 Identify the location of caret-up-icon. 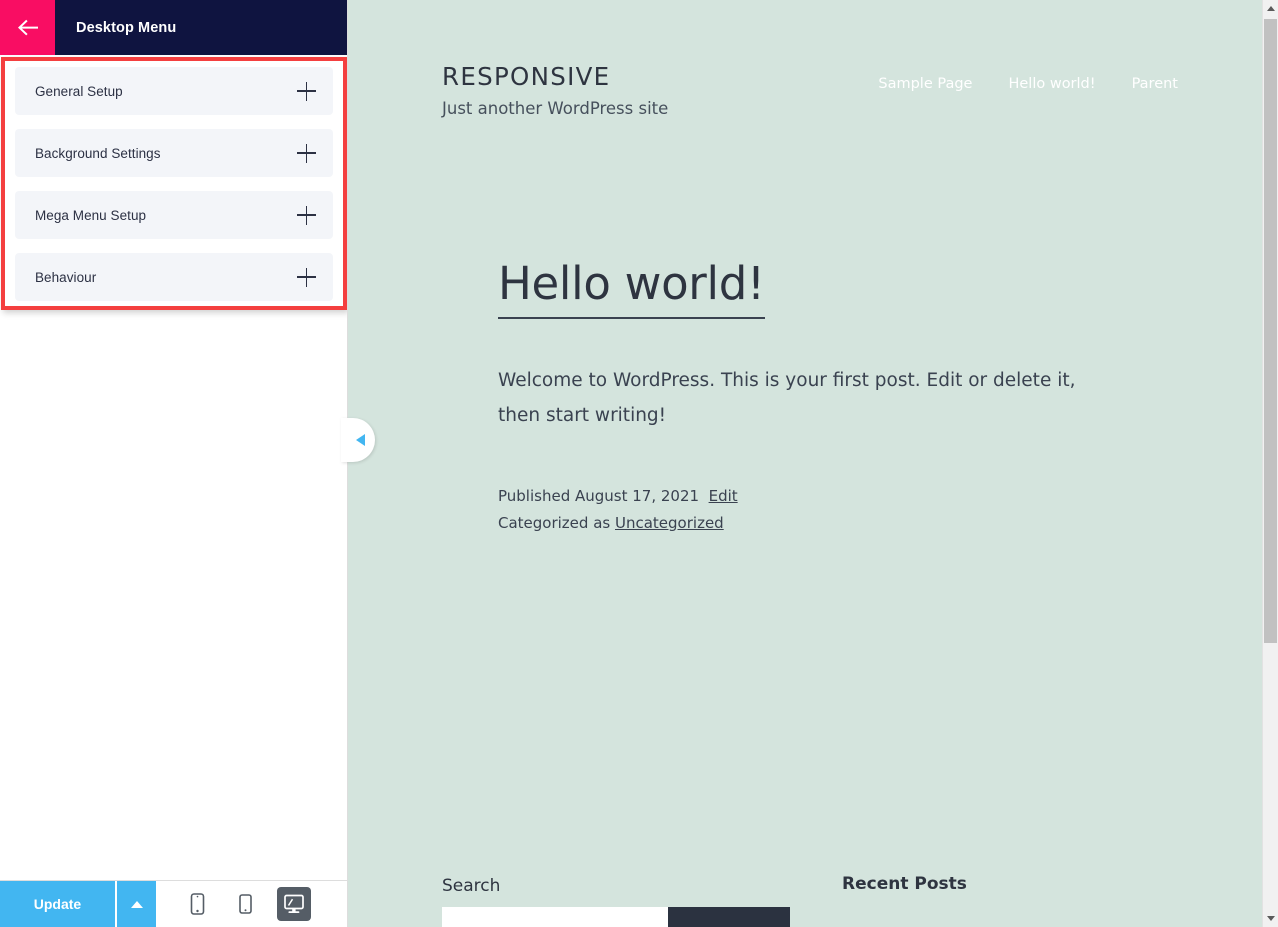
(136, 904).